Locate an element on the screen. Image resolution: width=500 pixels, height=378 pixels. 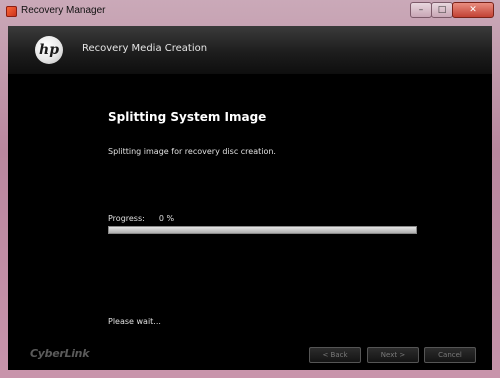
title-bar: Recovery Manager – □ ✕ is located at coordinates (250, 12).